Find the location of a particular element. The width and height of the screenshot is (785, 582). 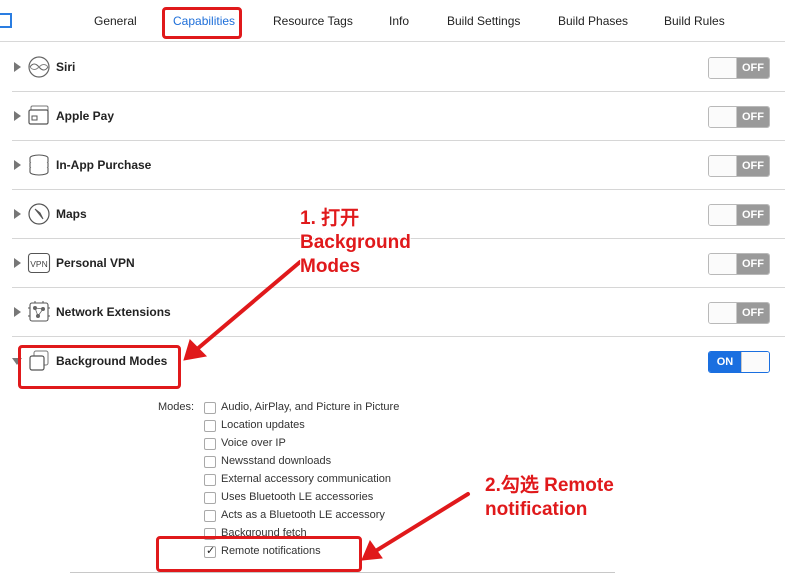

in-app-purchase-toggle: OFF is located at coordinates (739, 166).